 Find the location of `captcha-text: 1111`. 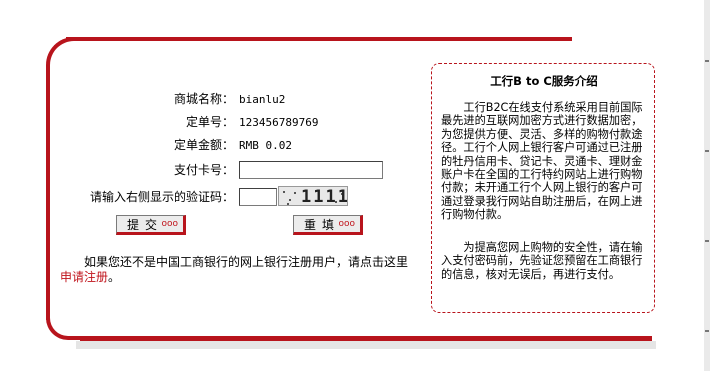

captcha-text: 1111 is located at coordinates (324, 196).